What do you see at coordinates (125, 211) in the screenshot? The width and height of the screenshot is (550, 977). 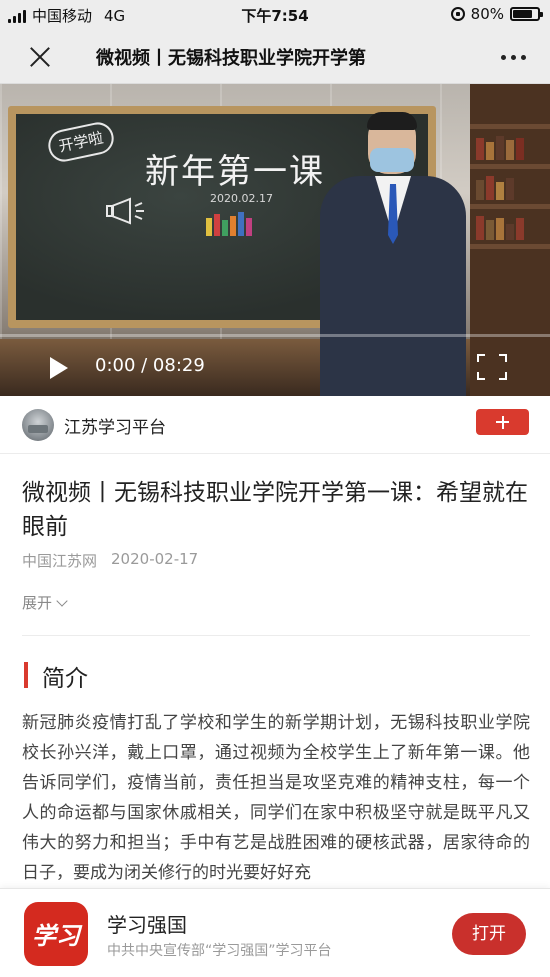 I see `megaphone-icon` at bounding box center [125, 211].